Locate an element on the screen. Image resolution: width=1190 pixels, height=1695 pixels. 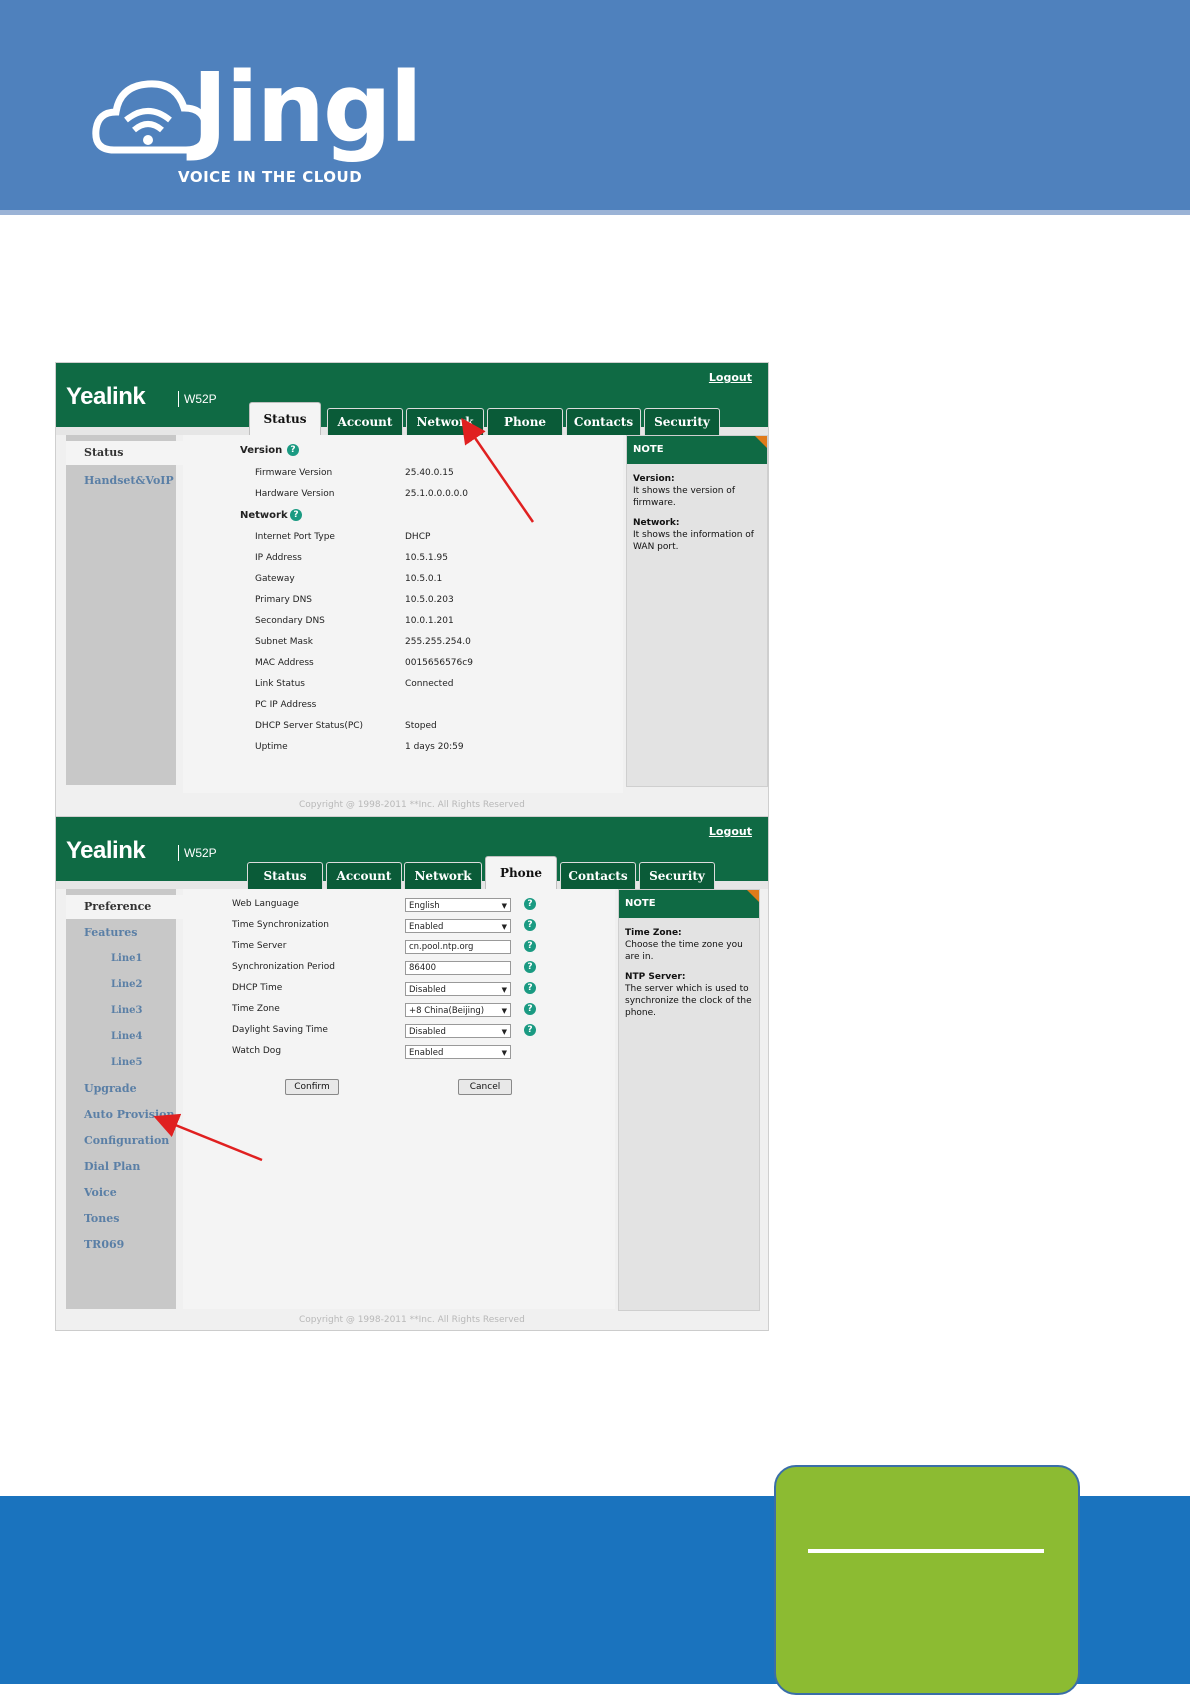
daylight-saving-select: Disabled ▼ is located at coordinates (458, 1031).